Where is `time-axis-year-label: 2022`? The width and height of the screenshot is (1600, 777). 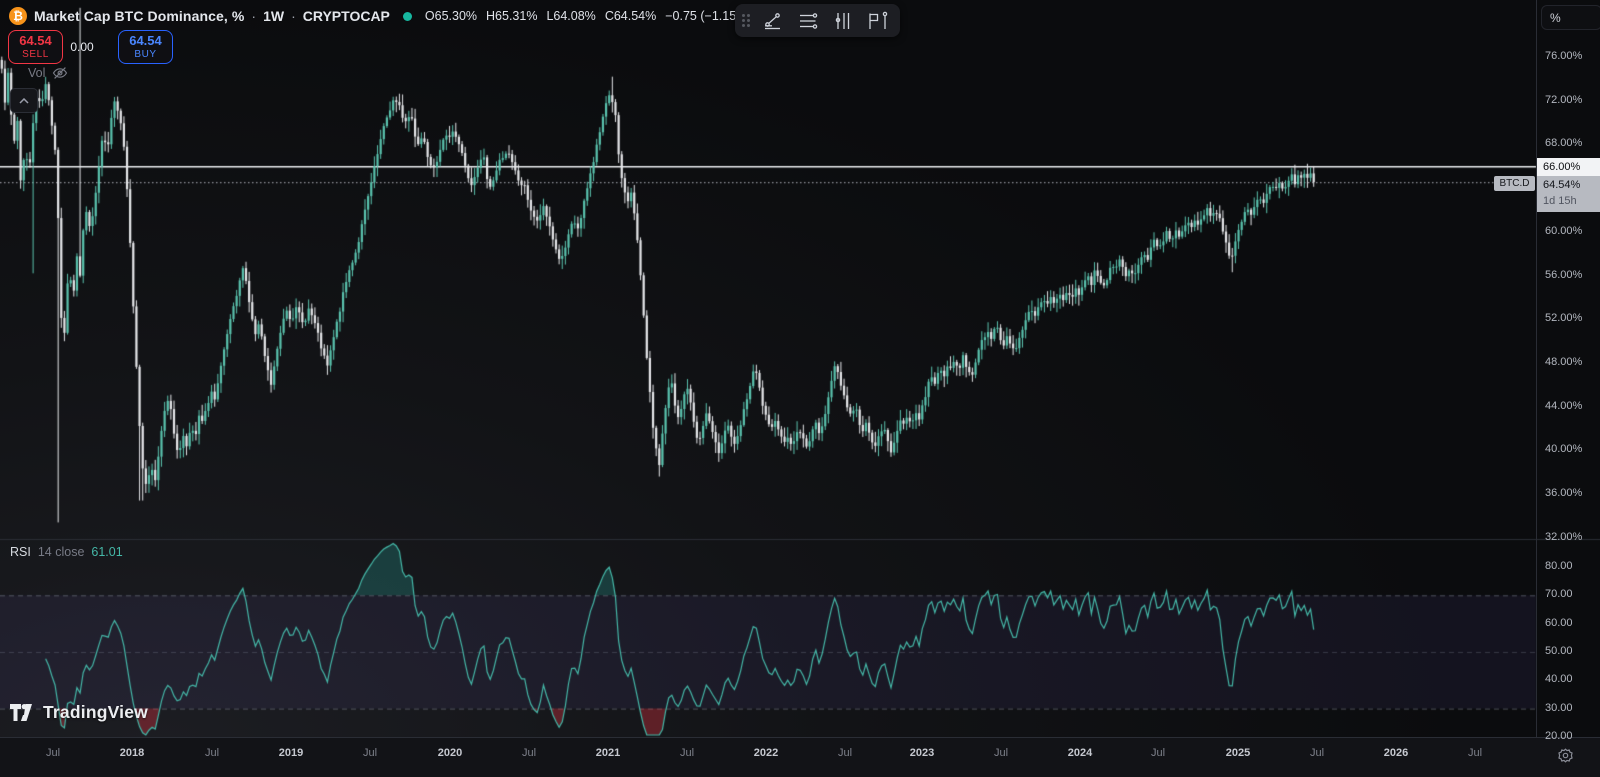 time-axis-year-label: 2022 is located at coordinates (766, 753).